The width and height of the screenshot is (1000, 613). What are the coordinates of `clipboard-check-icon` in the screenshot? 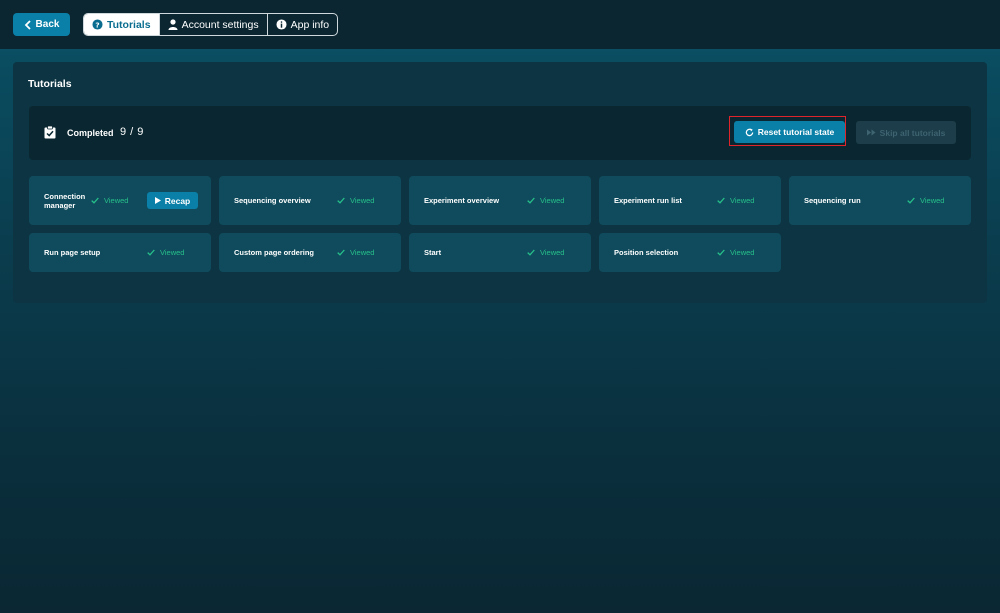 It's located at (50, 132).